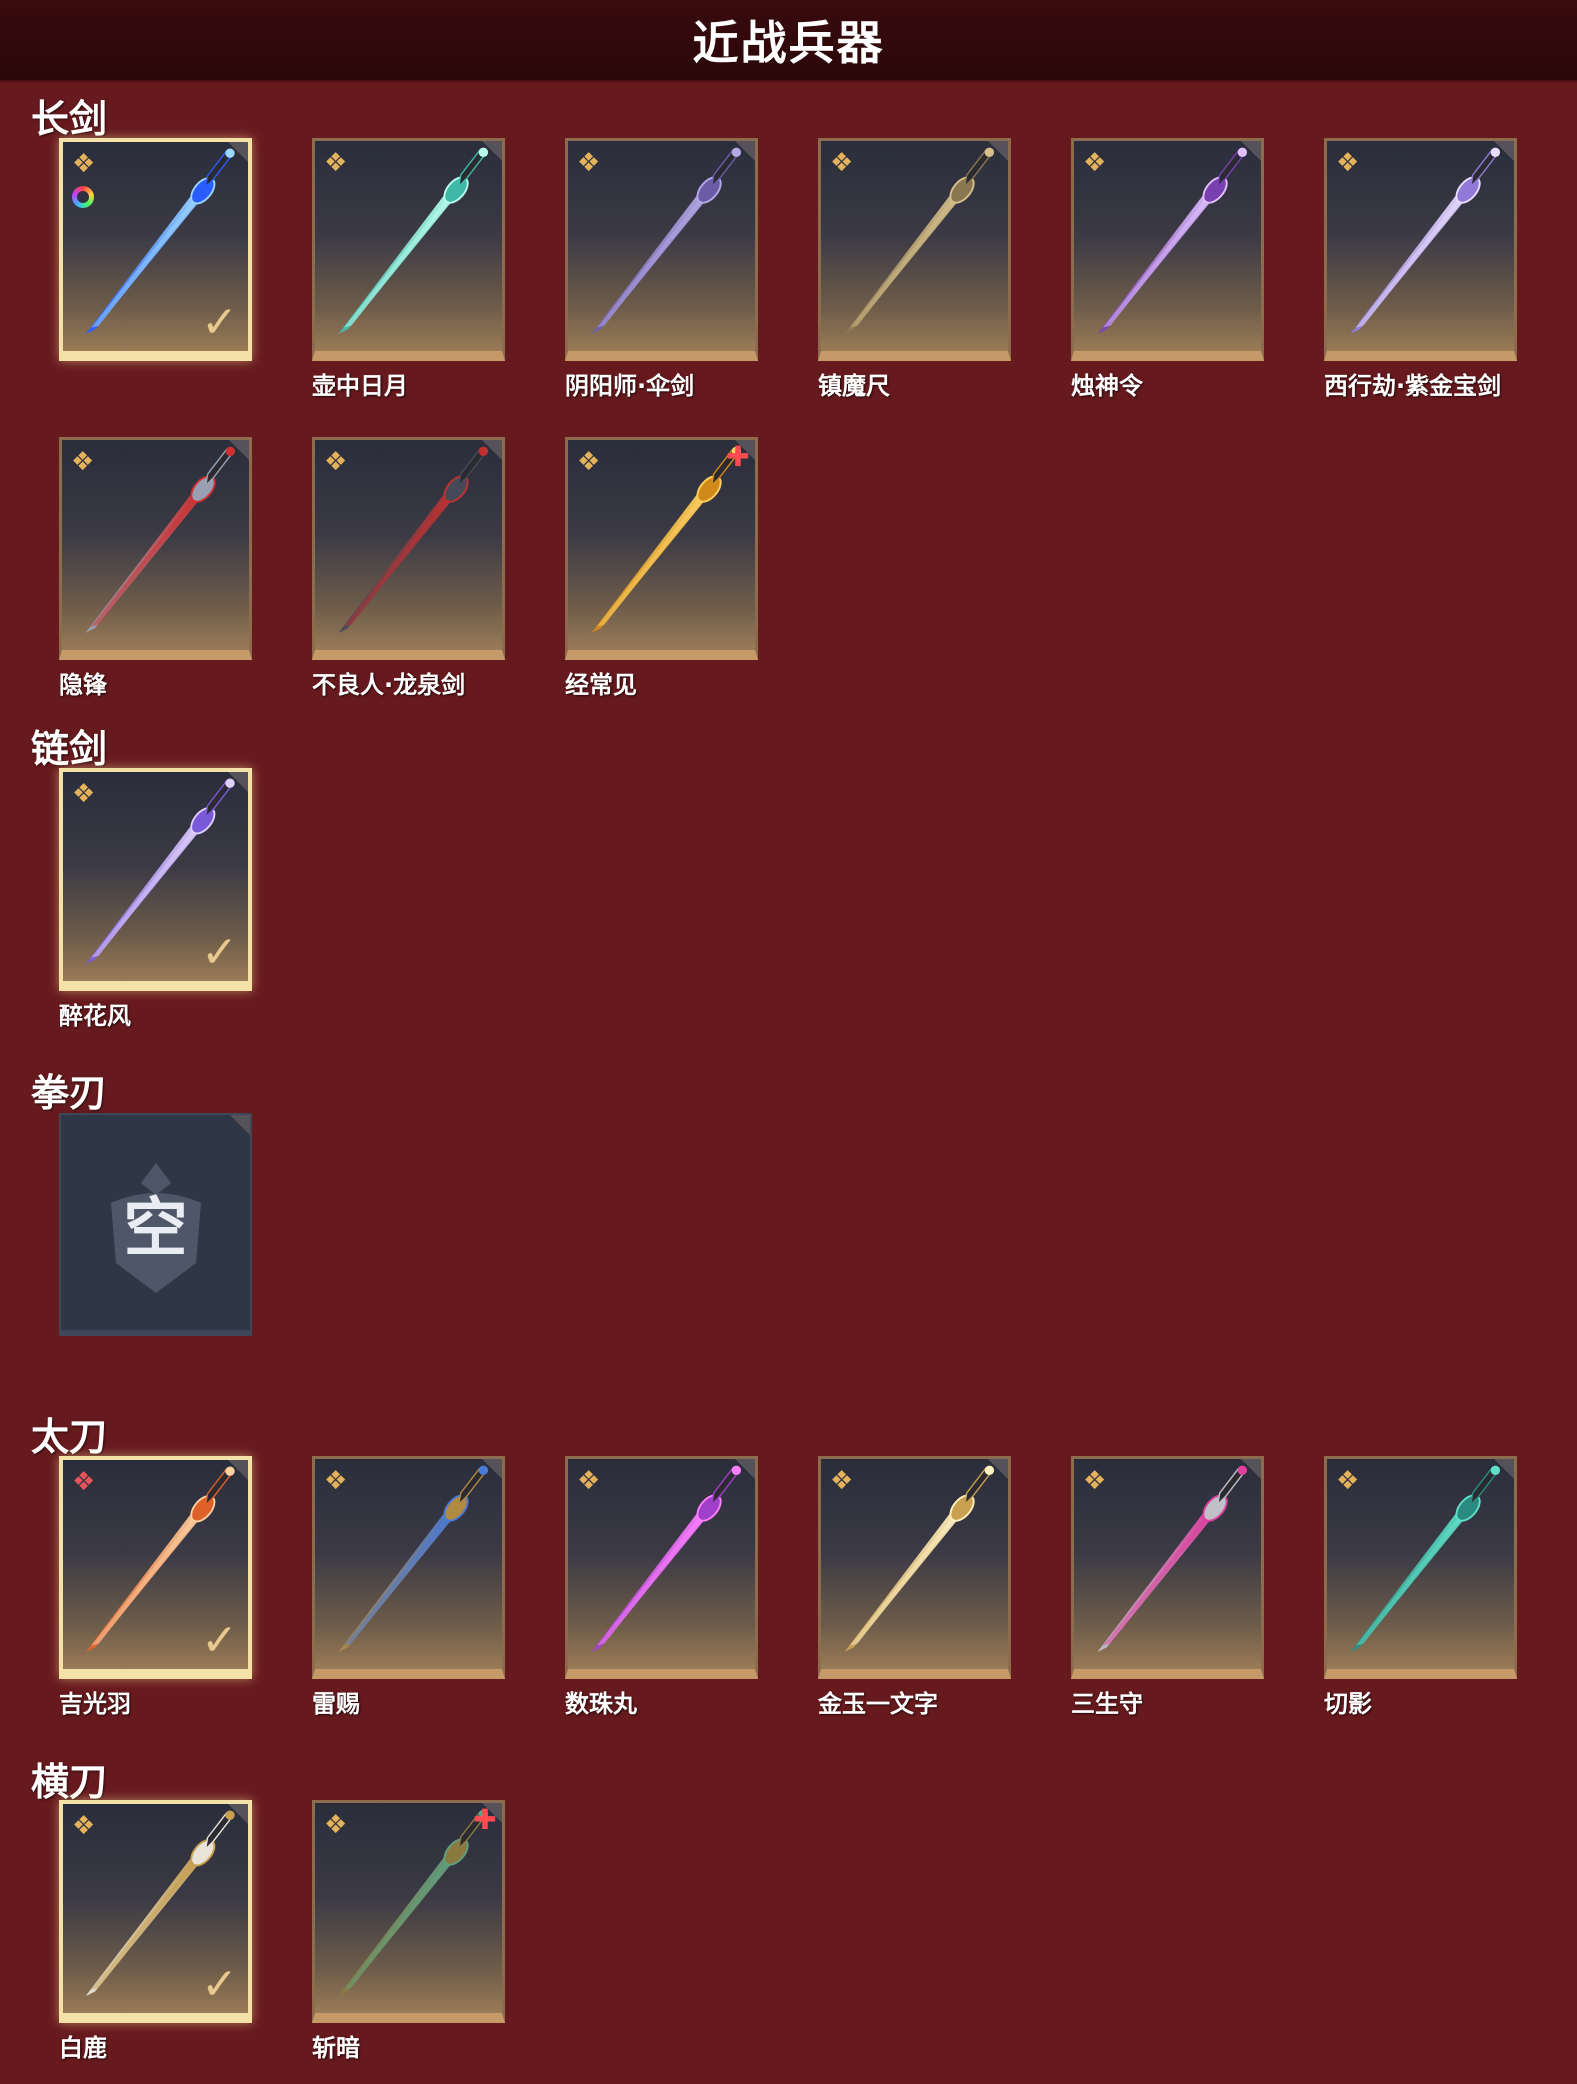 This screenshot has height=2084, width=1577. I want to click on page-title: 近战兵器, so click(788, 43).